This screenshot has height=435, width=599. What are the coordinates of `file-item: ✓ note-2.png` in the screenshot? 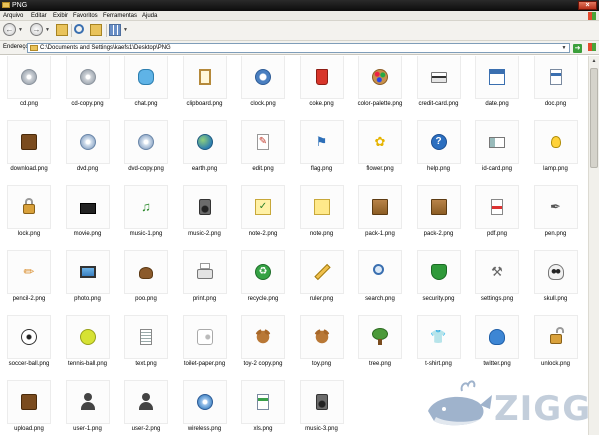 It's located at (263, 216).